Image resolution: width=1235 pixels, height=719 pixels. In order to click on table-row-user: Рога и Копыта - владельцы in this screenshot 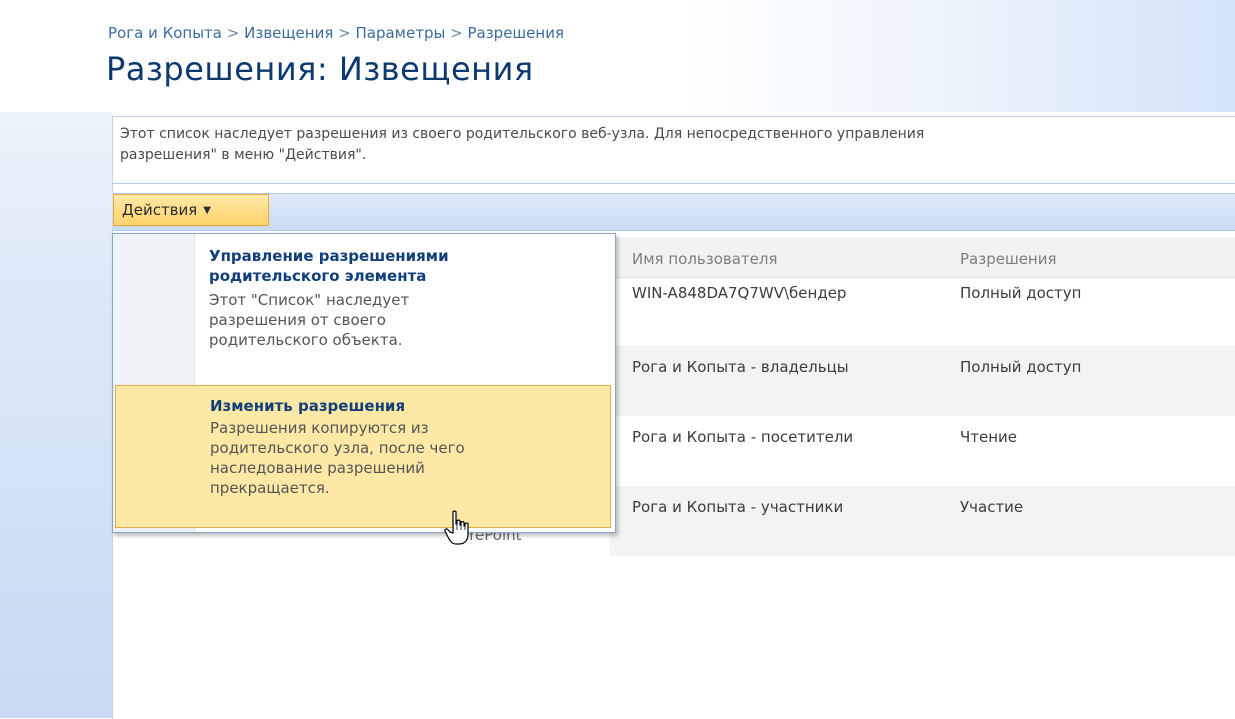, I will do `click(740, 367)`.